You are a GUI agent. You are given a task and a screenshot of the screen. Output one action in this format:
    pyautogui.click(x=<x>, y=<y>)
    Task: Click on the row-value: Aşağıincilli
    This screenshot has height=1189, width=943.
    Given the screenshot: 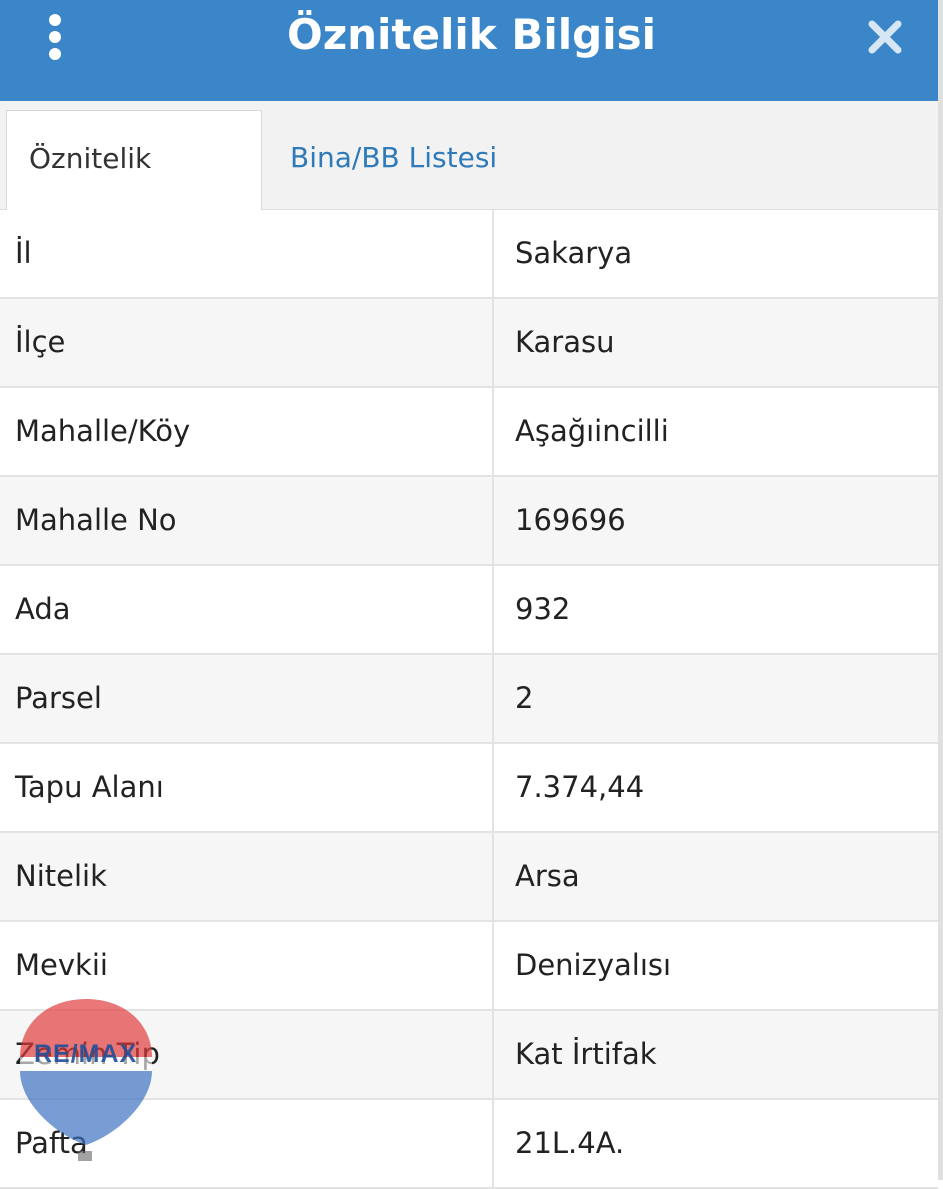 What is the action you would take?
    pyautogui.click(x=592, y=431)
    